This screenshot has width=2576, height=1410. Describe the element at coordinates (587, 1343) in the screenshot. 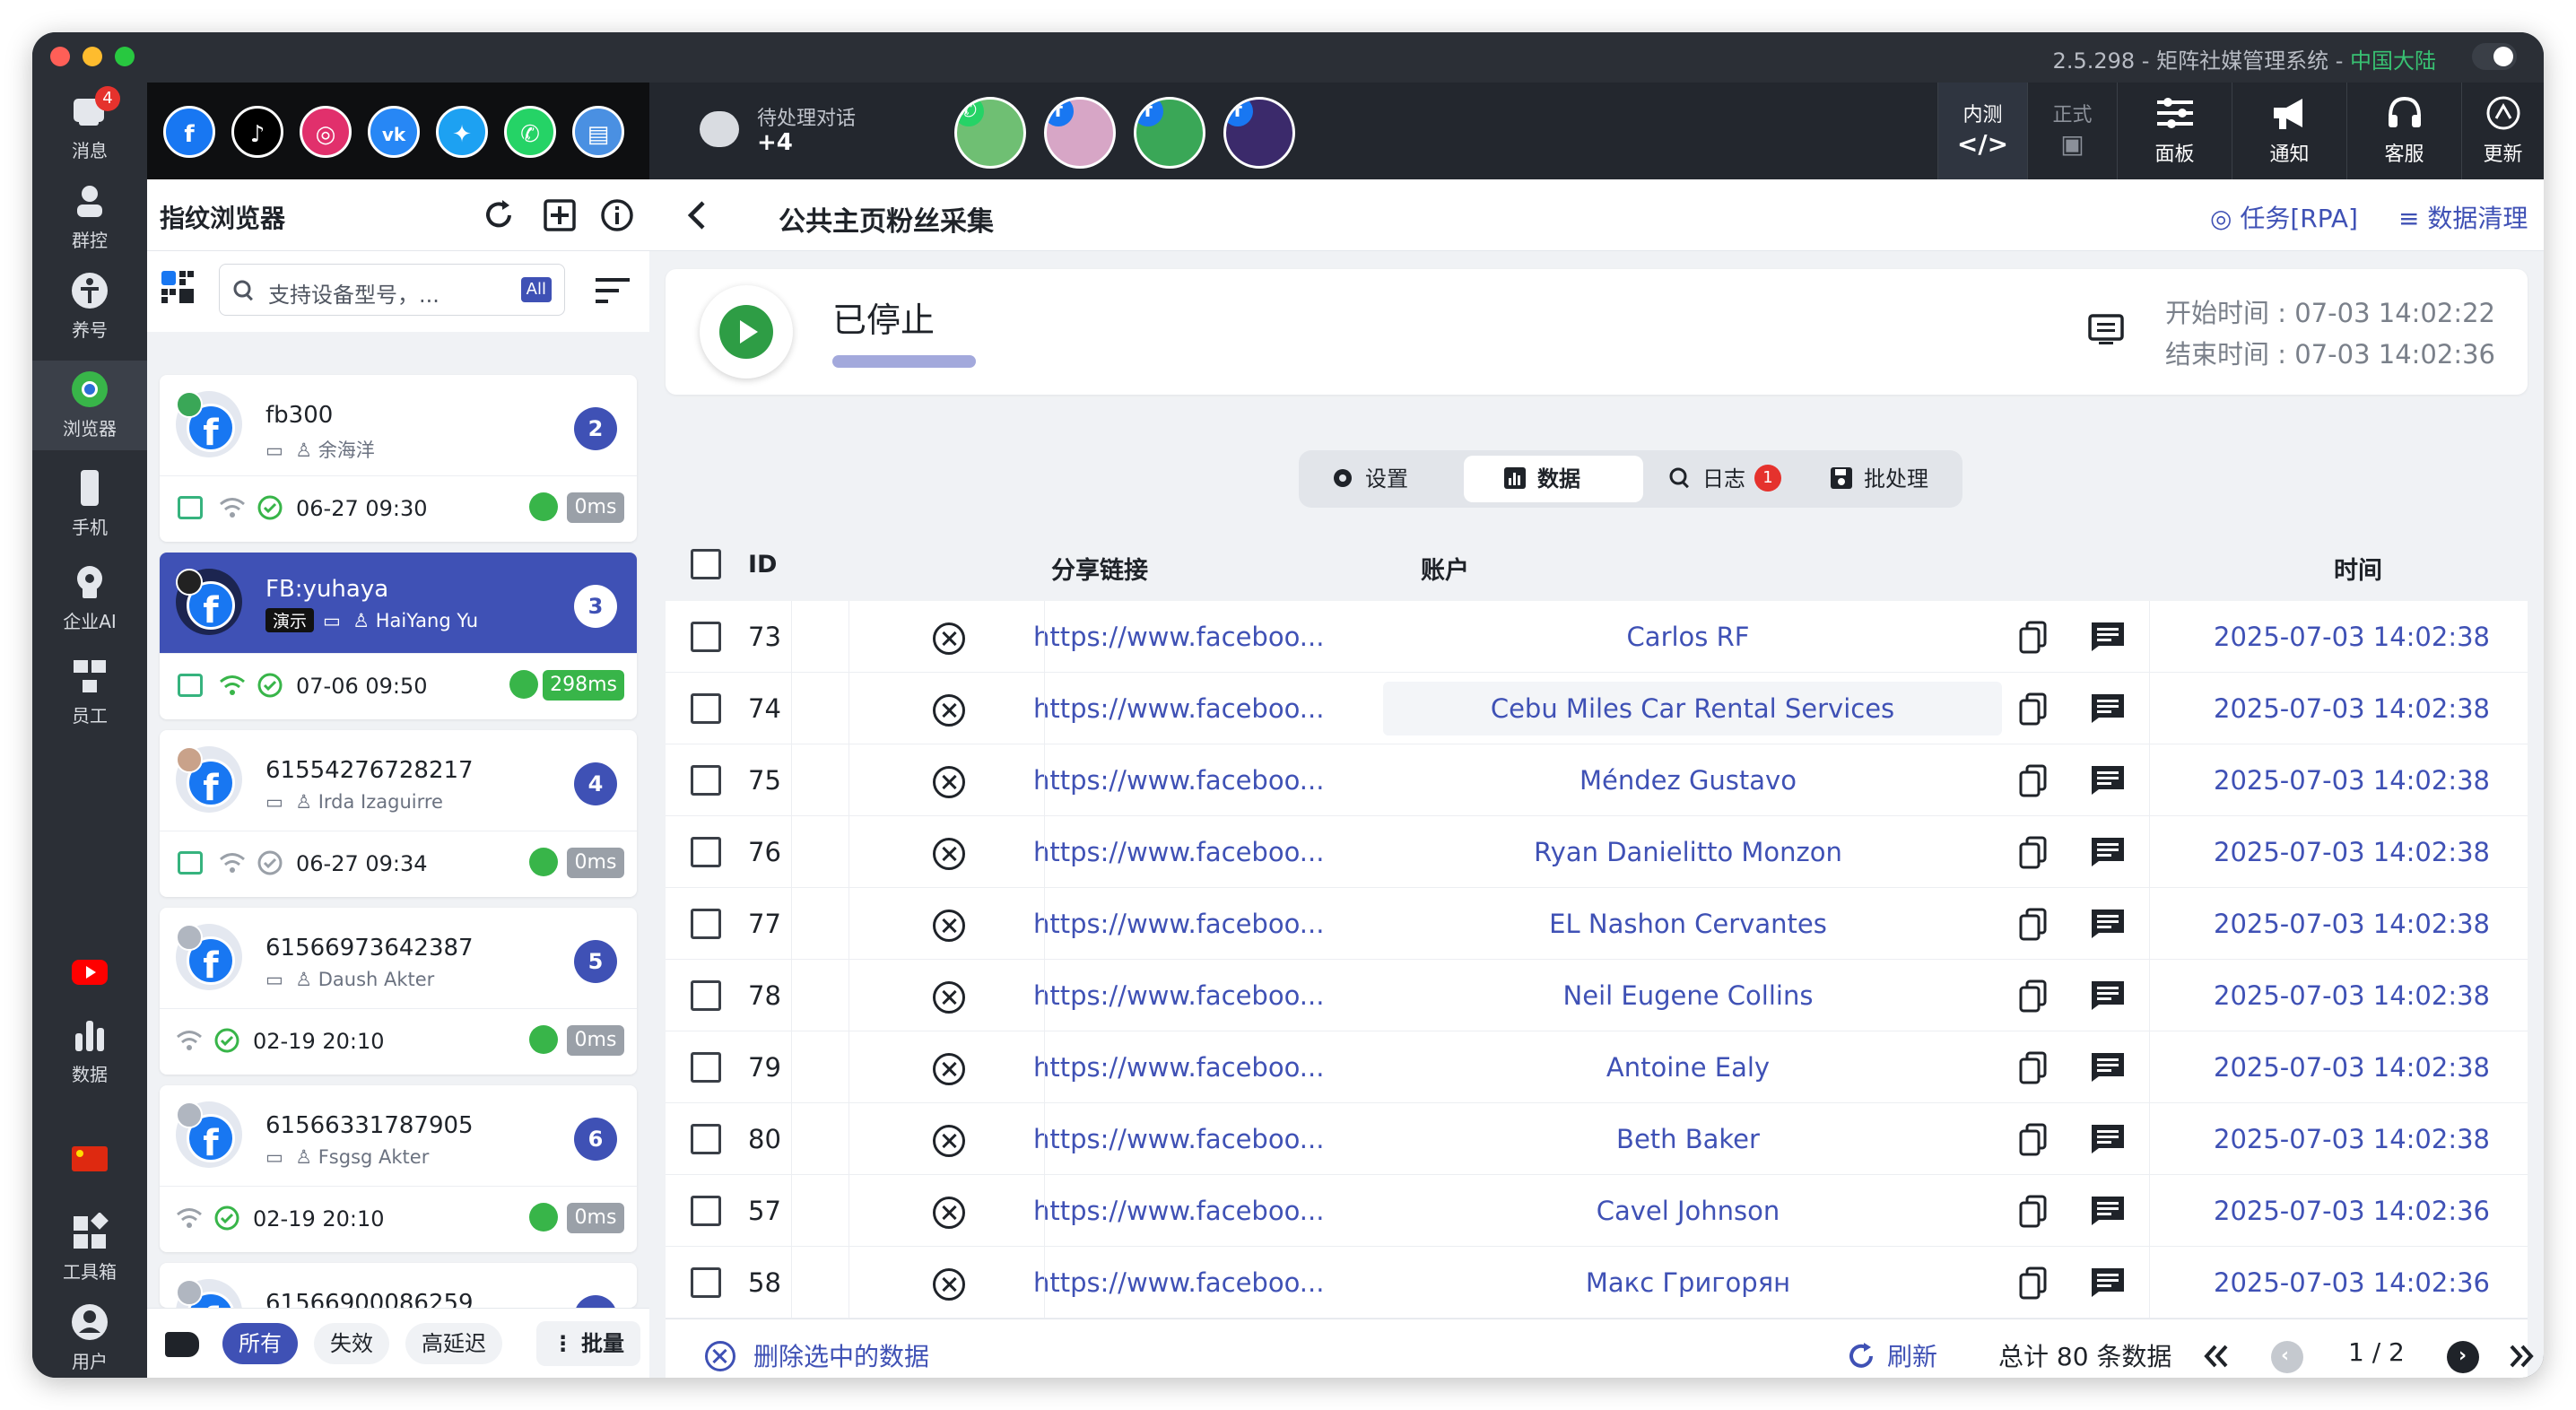

I see `bulk-button: ⋮ 批量` at that location.